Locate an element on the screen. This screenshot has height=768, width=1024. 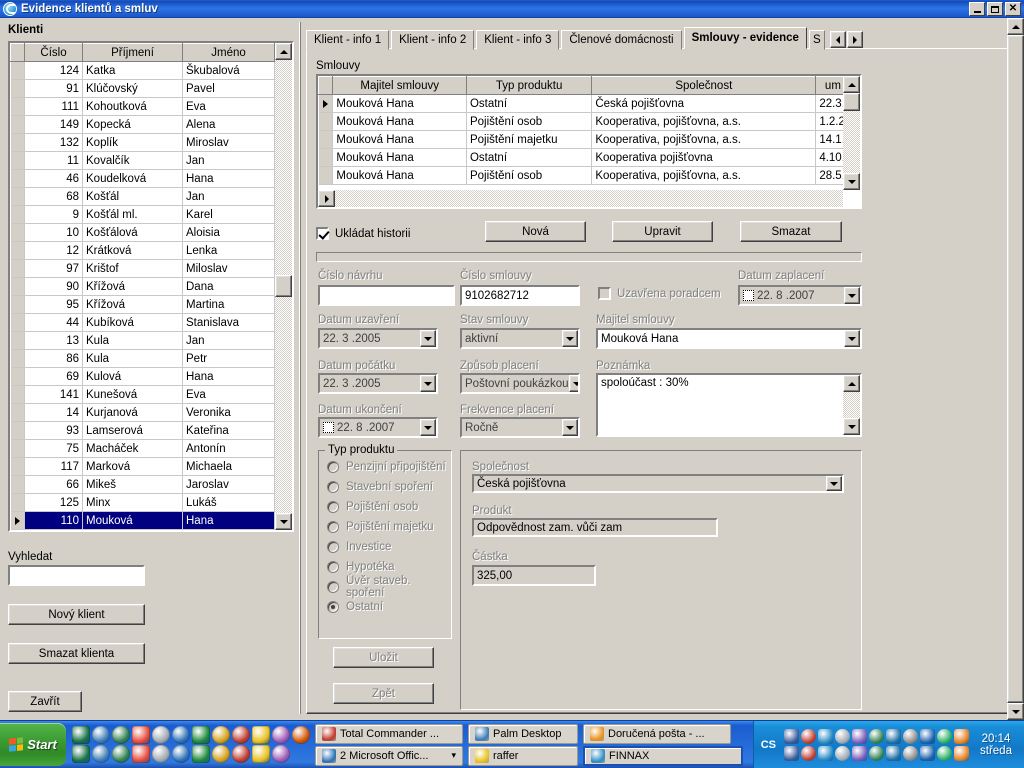
finnax-icon is located at coordinates (161, 735).